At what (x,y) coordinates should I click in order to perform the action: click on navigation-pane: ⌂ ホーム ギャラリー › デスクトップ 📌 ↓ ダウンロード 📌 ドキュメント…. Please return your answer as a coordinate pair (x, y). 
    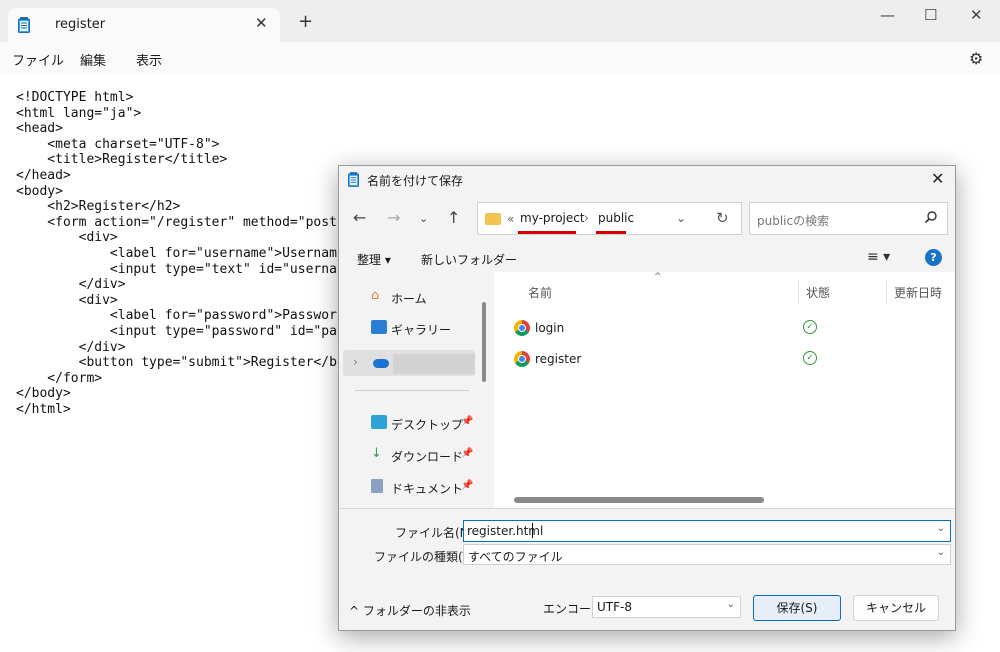
    Looking at the image, I should click on (415, 392).